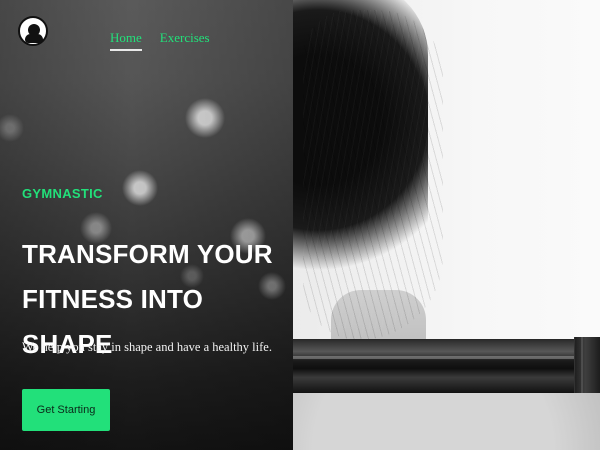  I want to click on photo-barbell, so click(446, 366).